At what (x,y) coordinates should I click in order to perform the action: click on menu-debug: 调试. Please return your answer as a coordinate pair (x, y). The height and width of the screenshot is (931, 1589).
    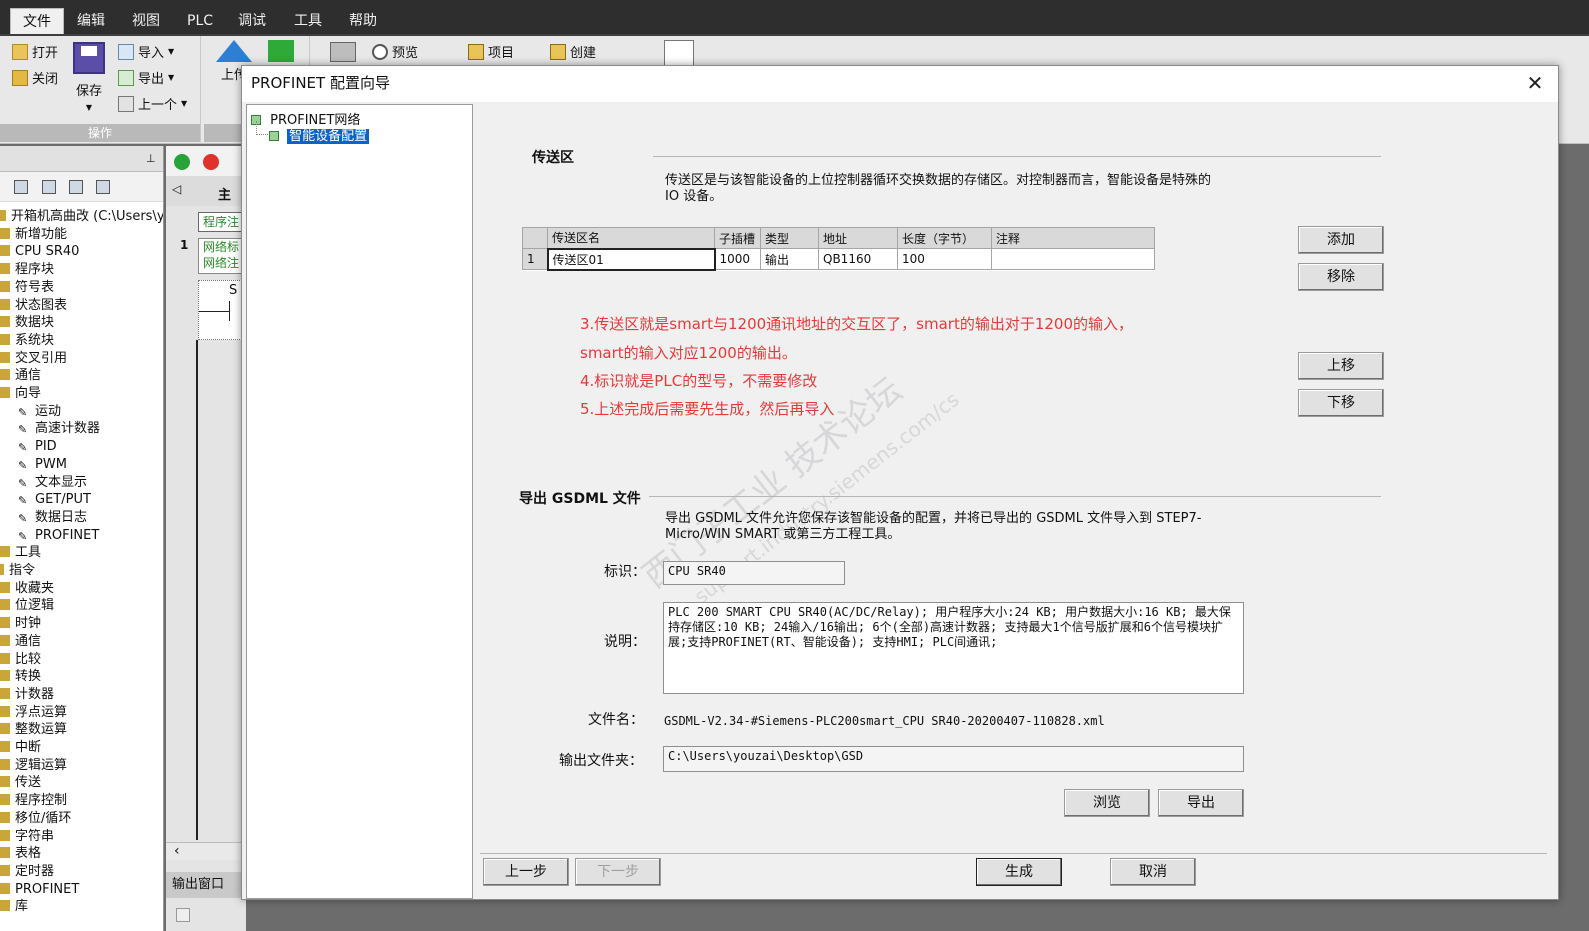
    Looking at the image, I should click on (252, 21).